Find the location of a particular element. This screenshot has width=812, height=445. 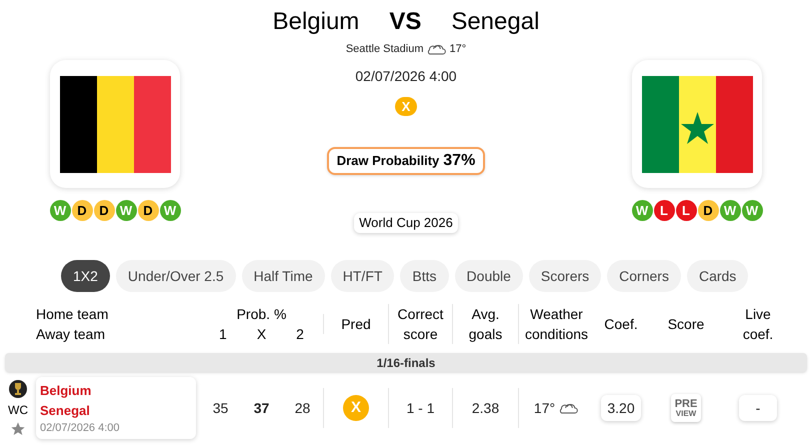

column-header: Prob. % is located at coordinates (261, 314).